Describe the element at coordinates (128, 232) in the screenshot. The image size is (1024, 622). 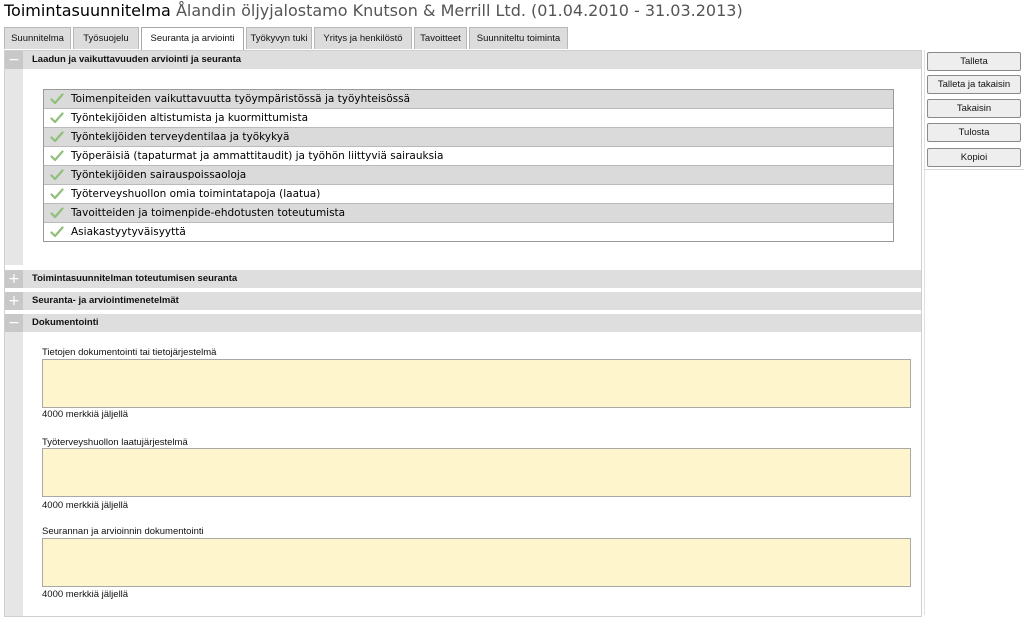
I see `checklist-item-label: Asiakastyytyväisyyttä` at that location.